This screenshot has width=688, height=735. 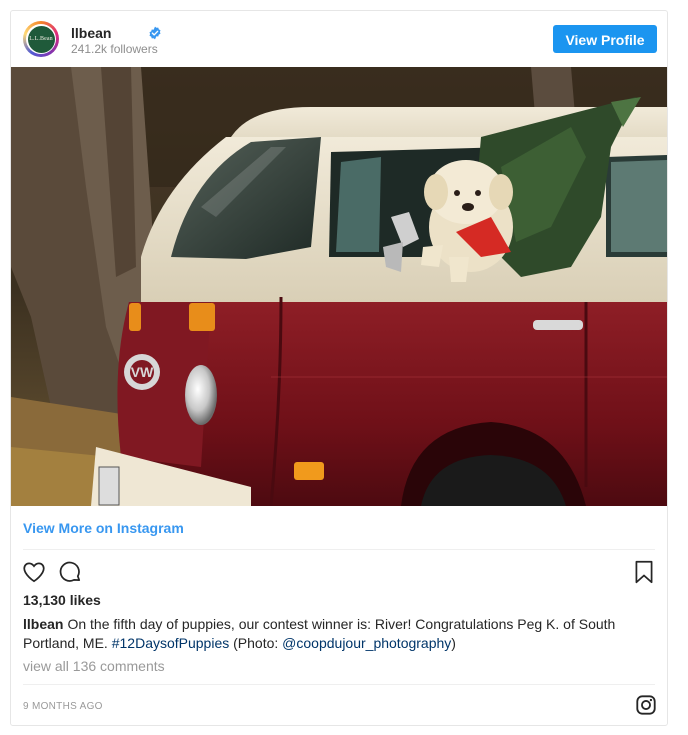 I want to click on caption-photo-suffix: ), so click(x=453, y=643).